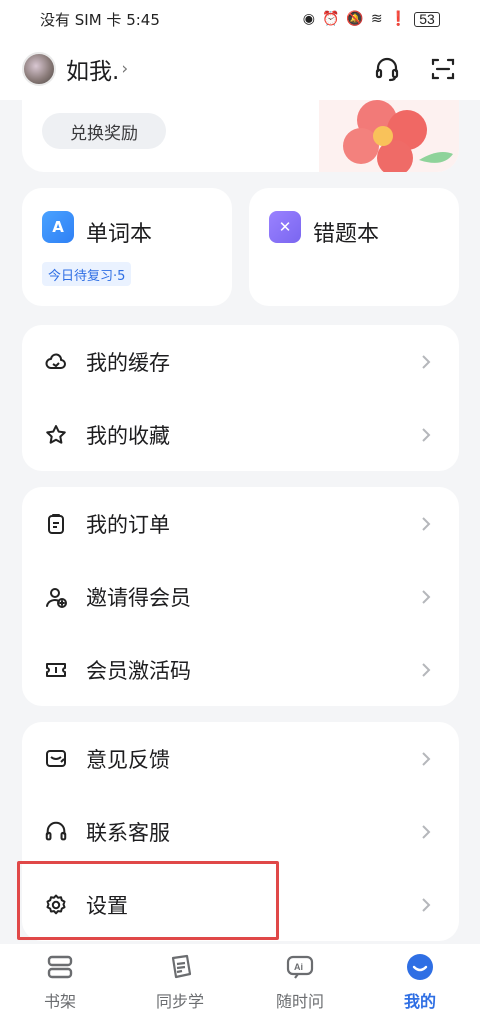 The height and width of the screenshot is (1027, 480). I want to click on mute-icon: 🔕, so click(355, 19).